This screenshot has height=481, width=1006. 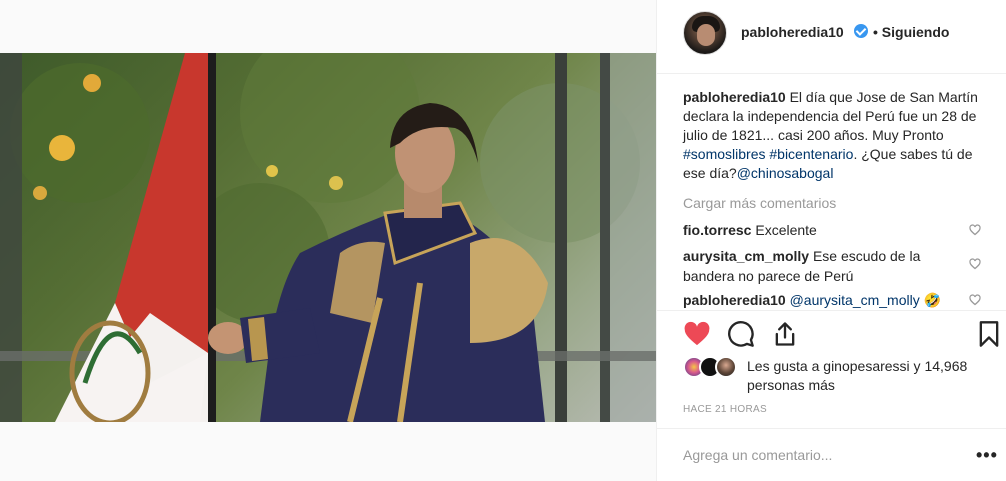 I want to click on load-more-comments-button: Cargar más comentarios, so click(x=759, y=203).